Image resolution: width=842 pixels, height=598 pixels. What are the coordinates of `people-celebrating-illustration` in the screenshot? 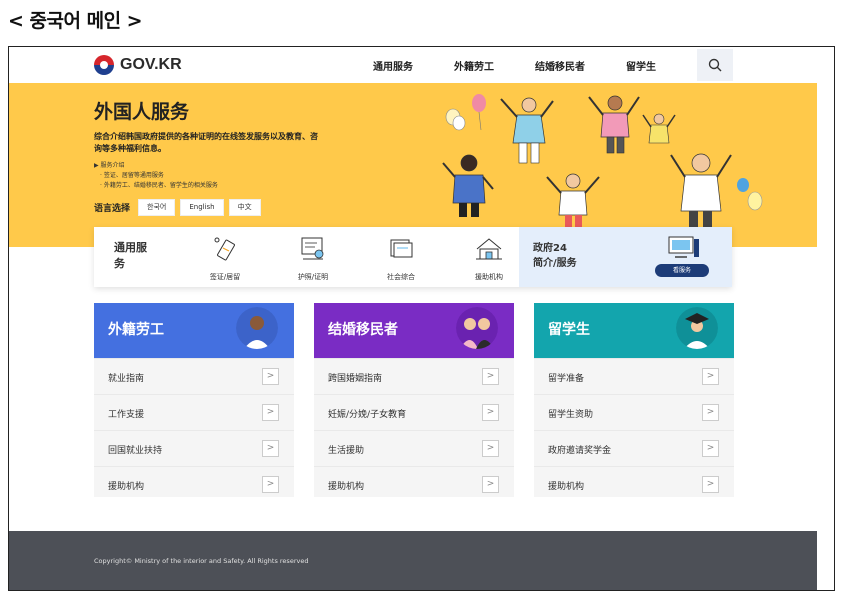 It's located at (602, 161).